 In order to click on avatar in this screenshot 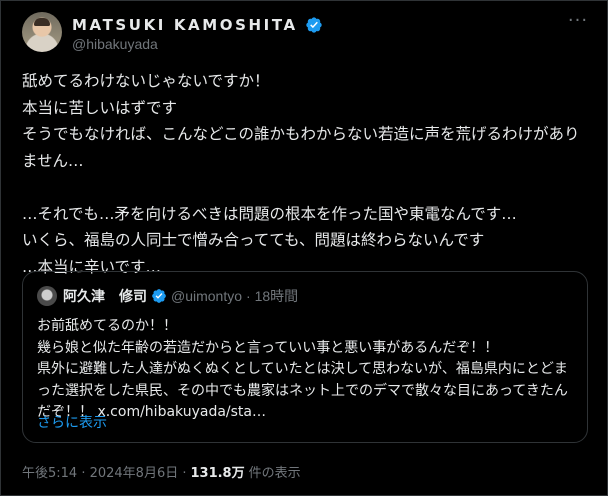, I will do `click(42, 32)`.